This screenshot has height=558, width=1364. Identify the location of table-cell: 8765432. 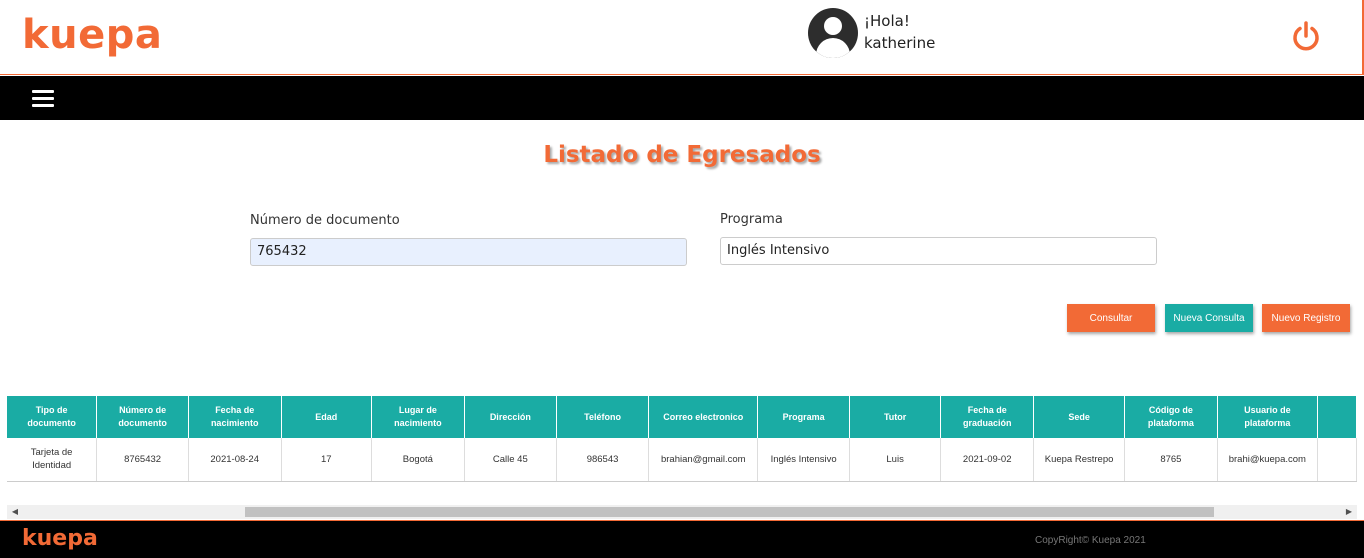
(142, 460).